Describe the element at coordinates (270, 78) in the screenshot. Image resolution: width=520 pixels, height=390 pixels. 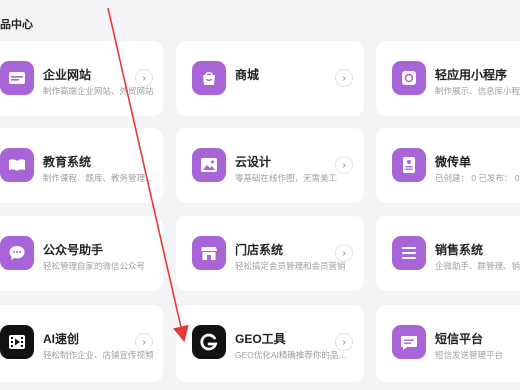
I see `card-mall: 商城 ›` at that location.